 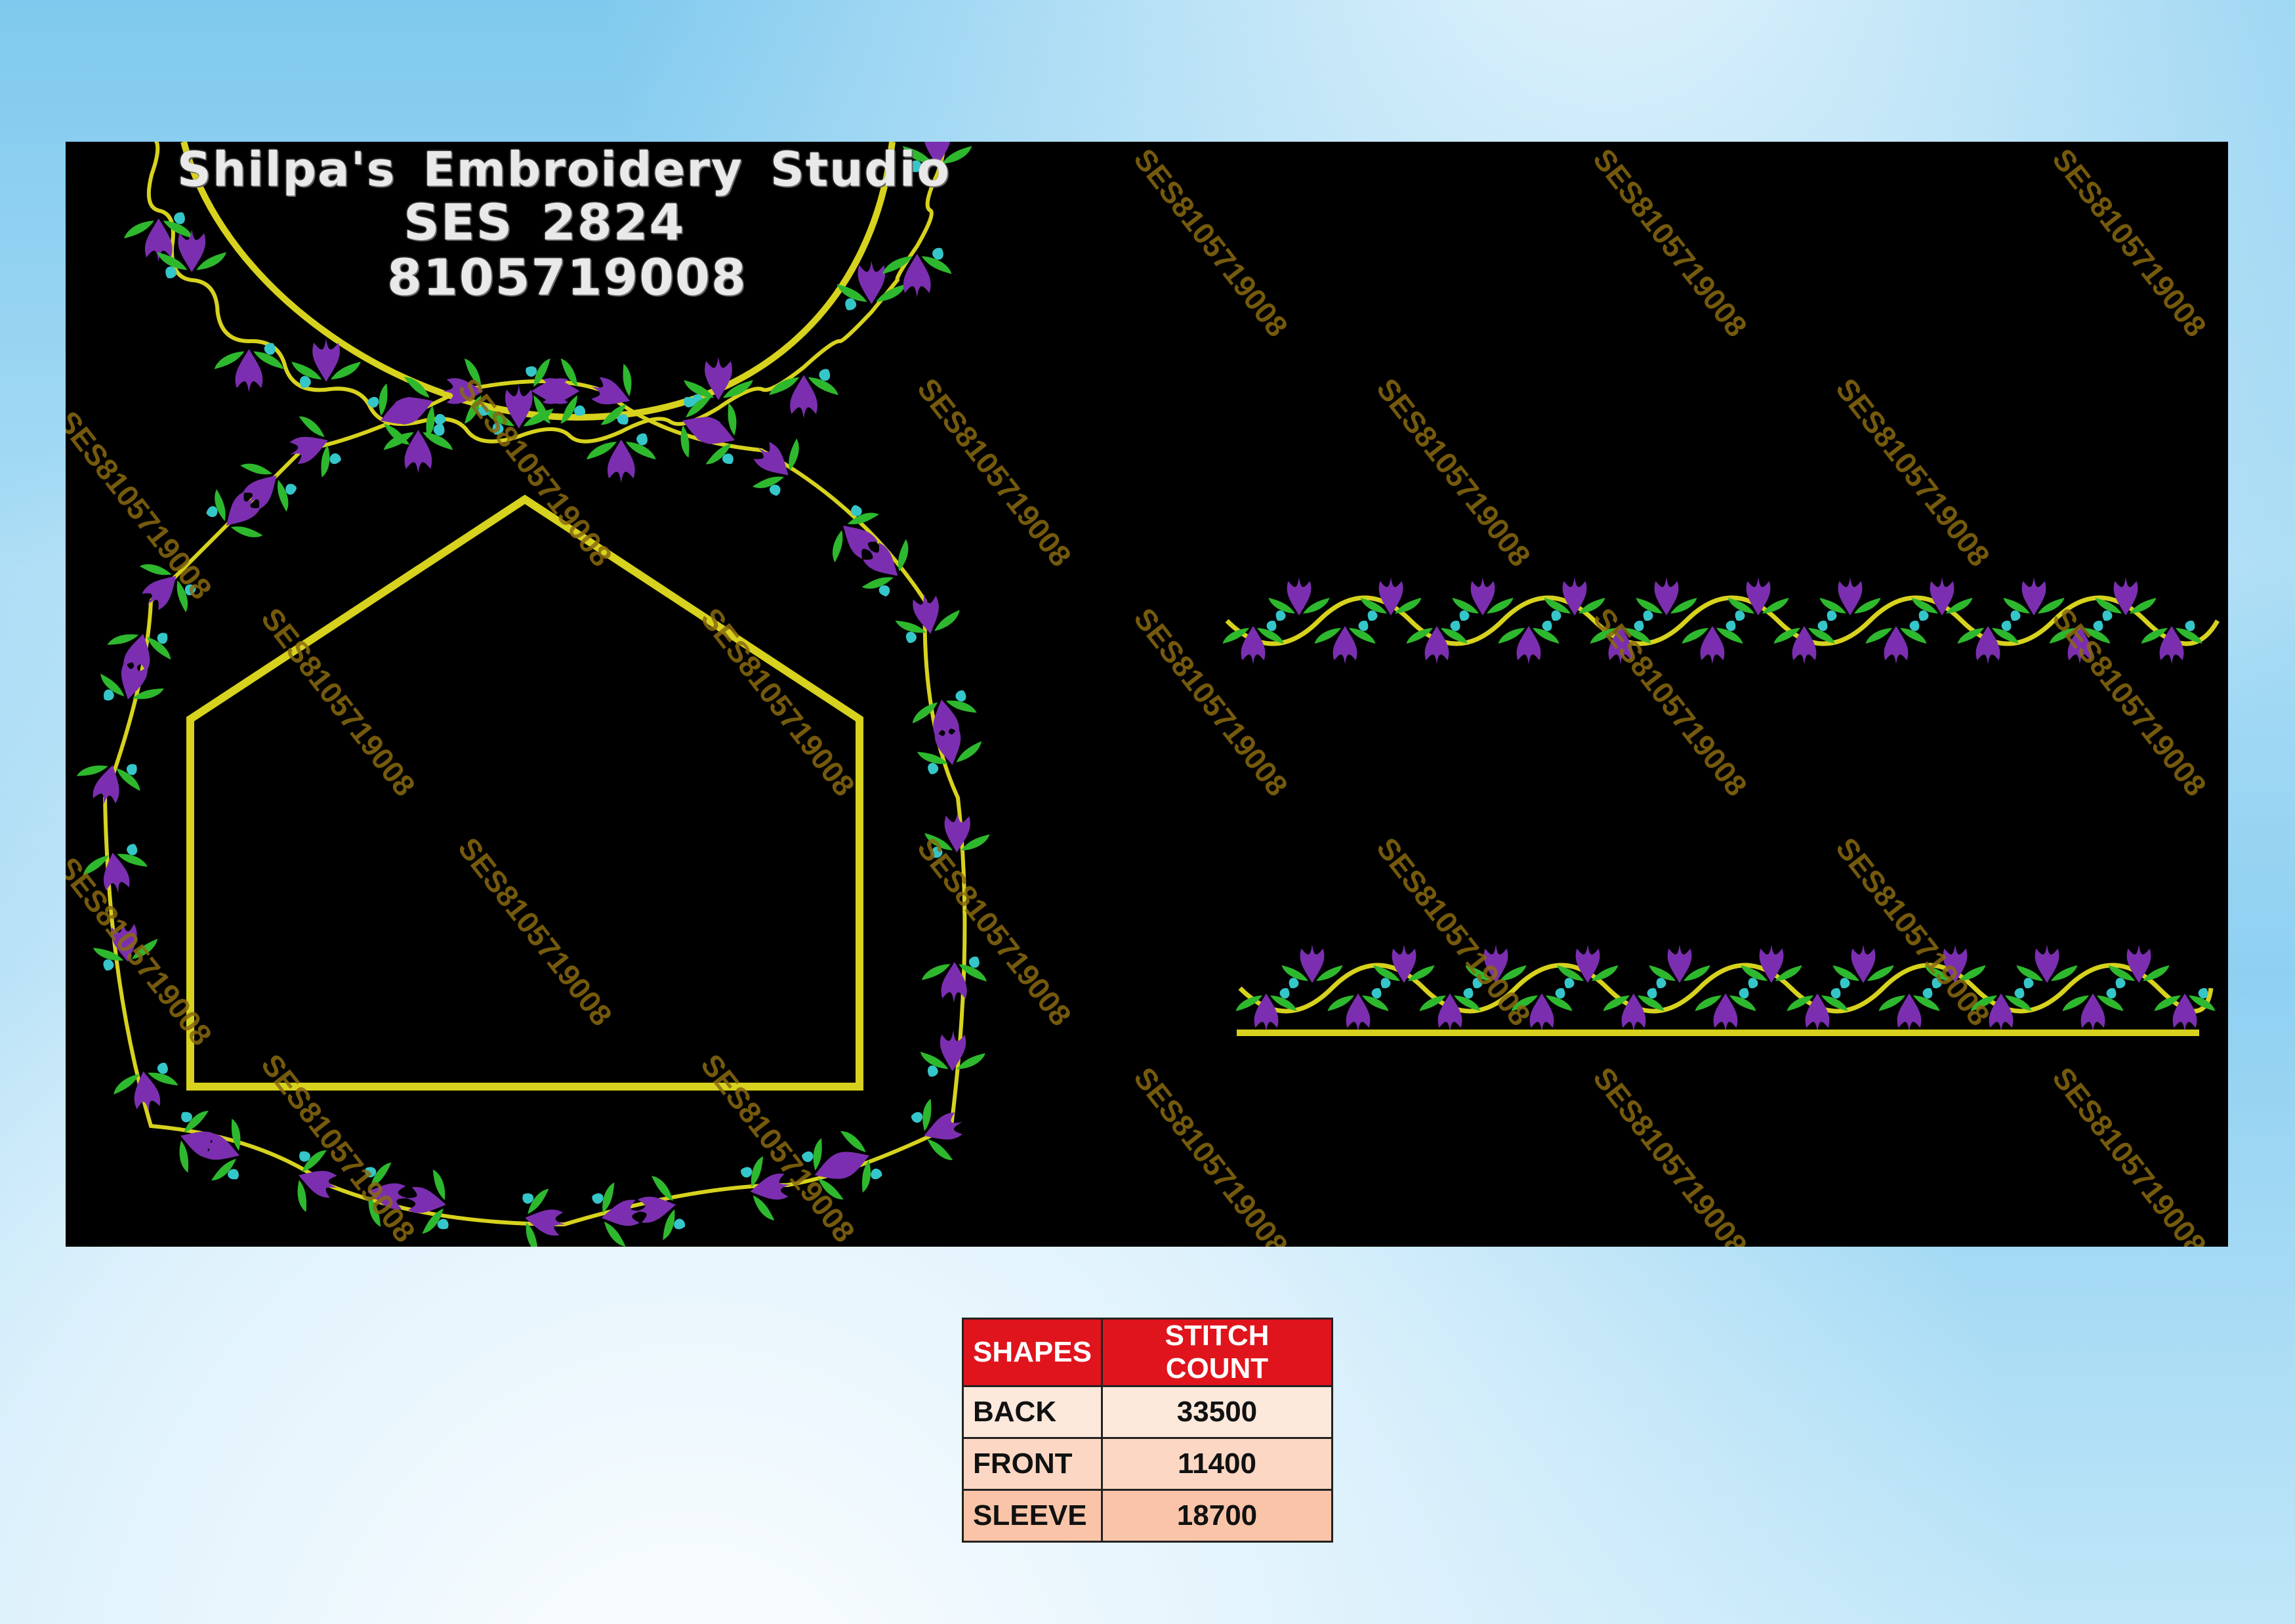 I want to click on table-row: SLEEVE 18700, so click(x=1148, y=1516).